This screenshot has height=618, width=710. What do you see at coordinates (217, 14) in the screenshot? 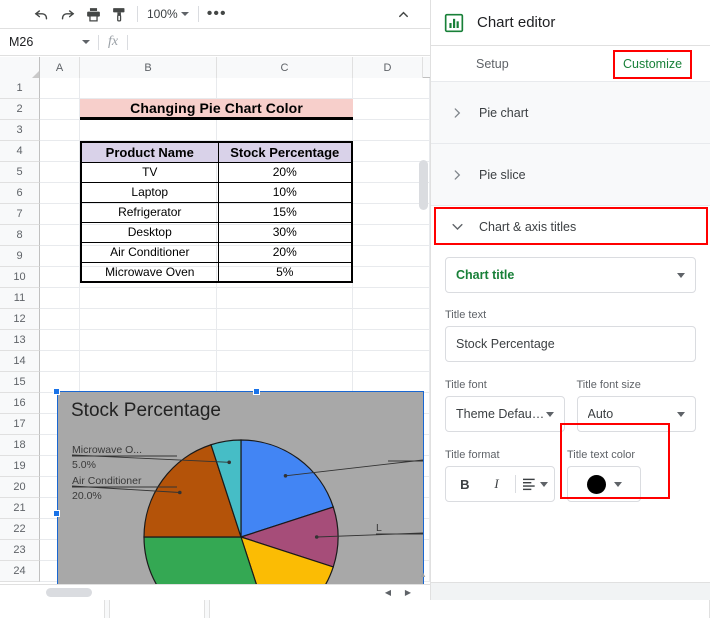
I see `more-options-icon: •••` at bounding box center [217, 14].